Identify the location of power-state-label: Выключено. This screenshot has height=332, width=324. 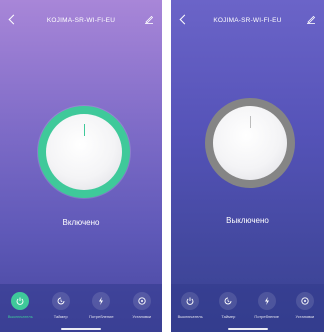
(247, 220).